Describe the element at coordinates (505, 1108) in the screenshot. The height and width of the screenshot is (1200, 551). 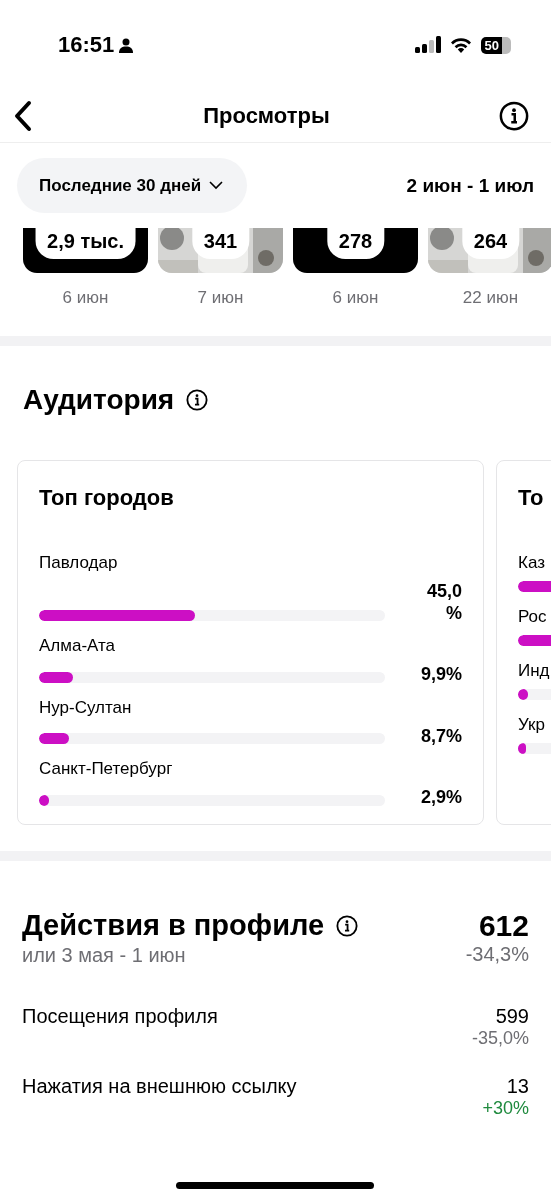
I see `change-percent: +30%` at that location.